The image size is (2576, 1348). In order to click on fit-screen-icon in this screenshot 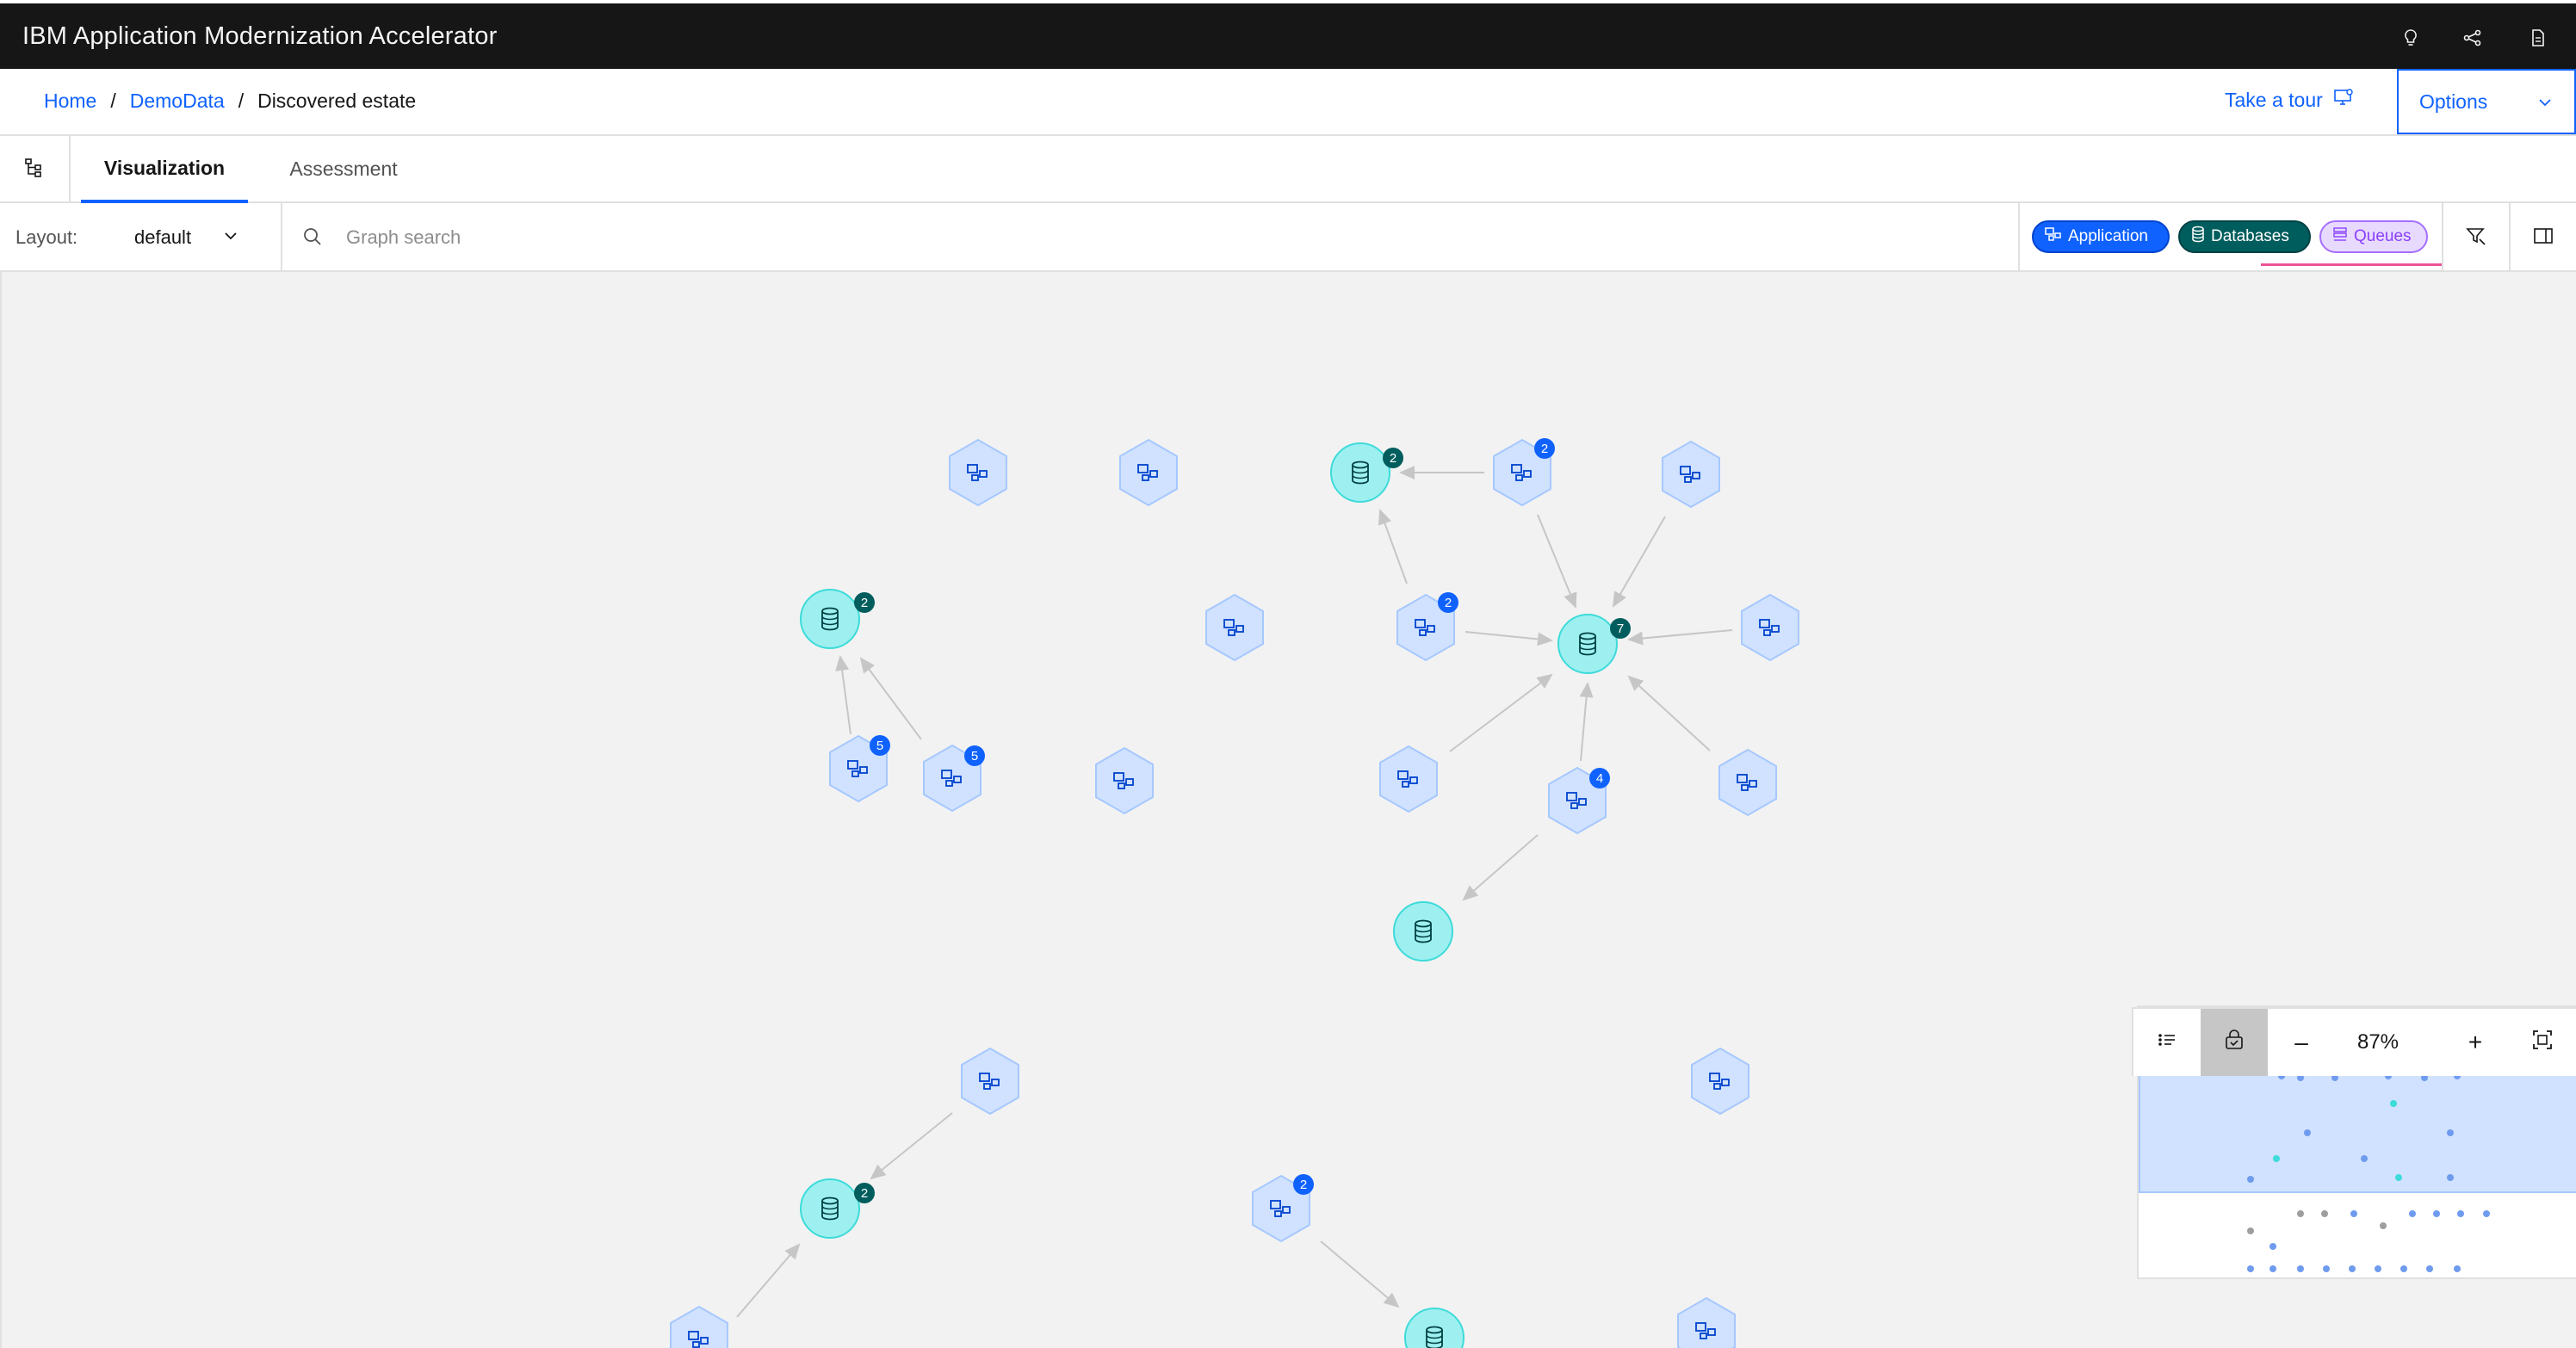, I will do `click(2543, 1043)`.